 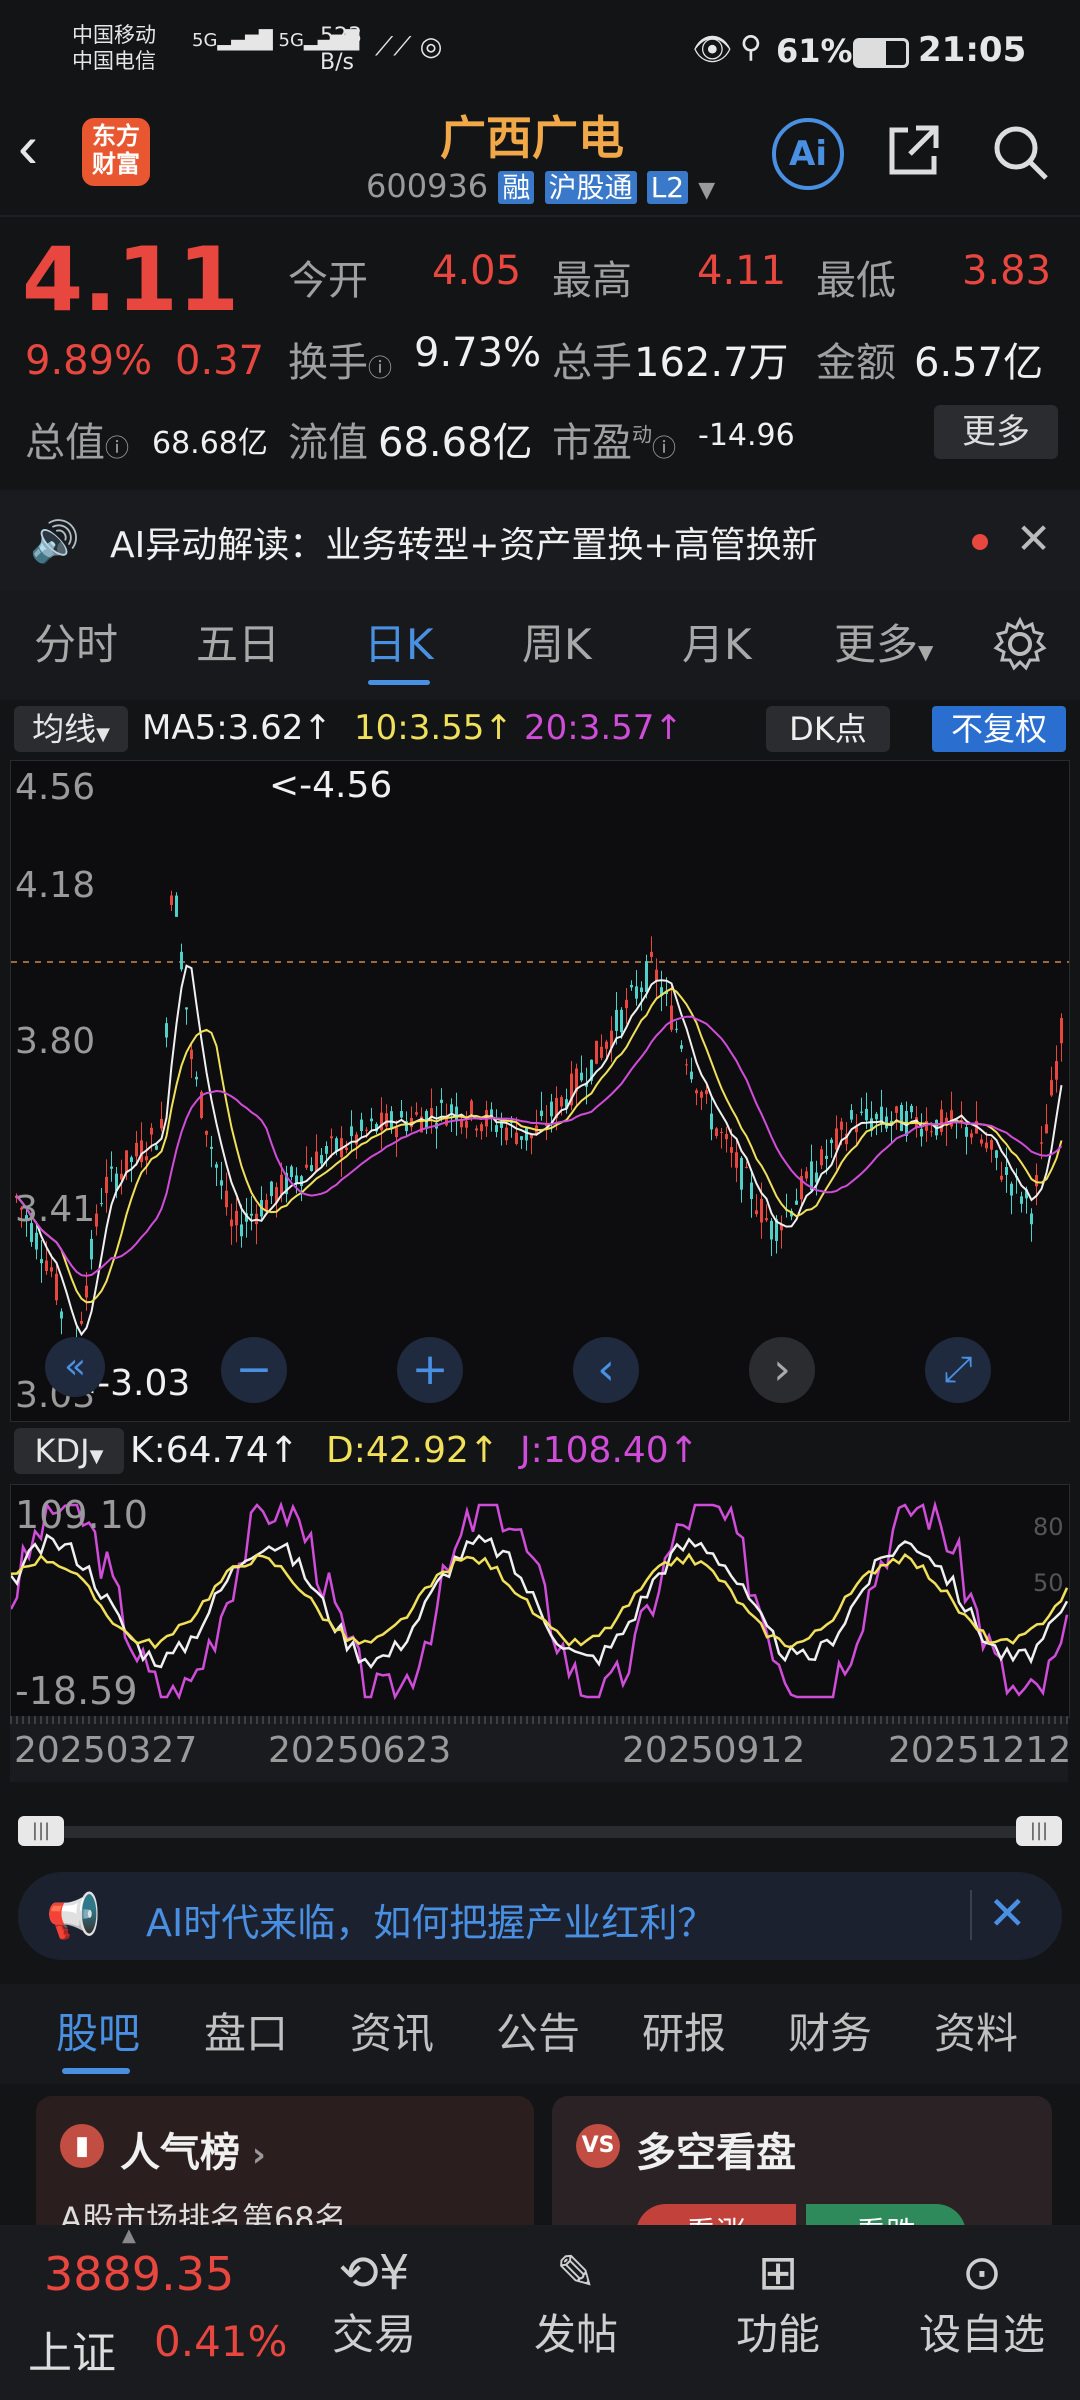 I want to click on tab-finance: 财务, so click(x=830, y=2034).